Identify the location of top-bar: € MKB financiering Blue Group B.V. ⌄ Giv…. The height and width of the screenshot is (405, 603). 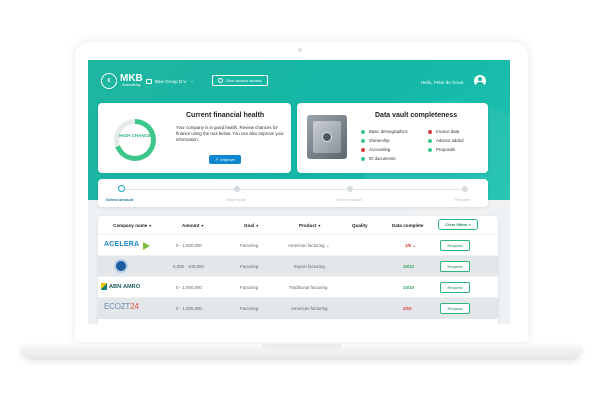
(299, 80).